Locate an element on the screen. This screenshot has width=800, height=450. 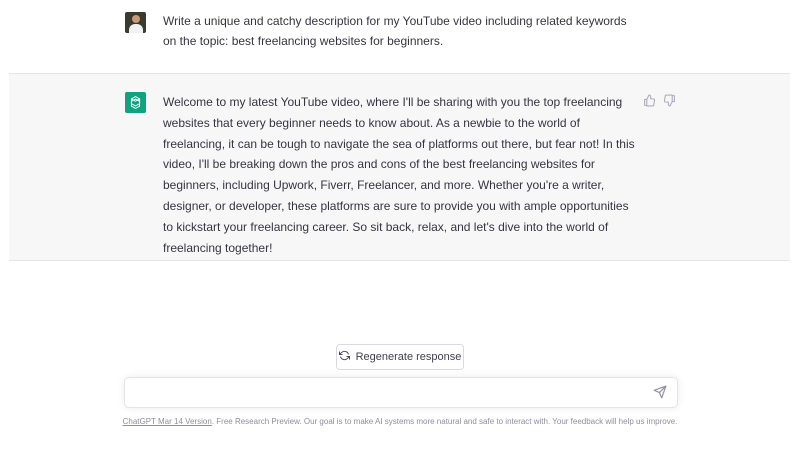
openai-logo-icon is located at coordinates (135, 102).